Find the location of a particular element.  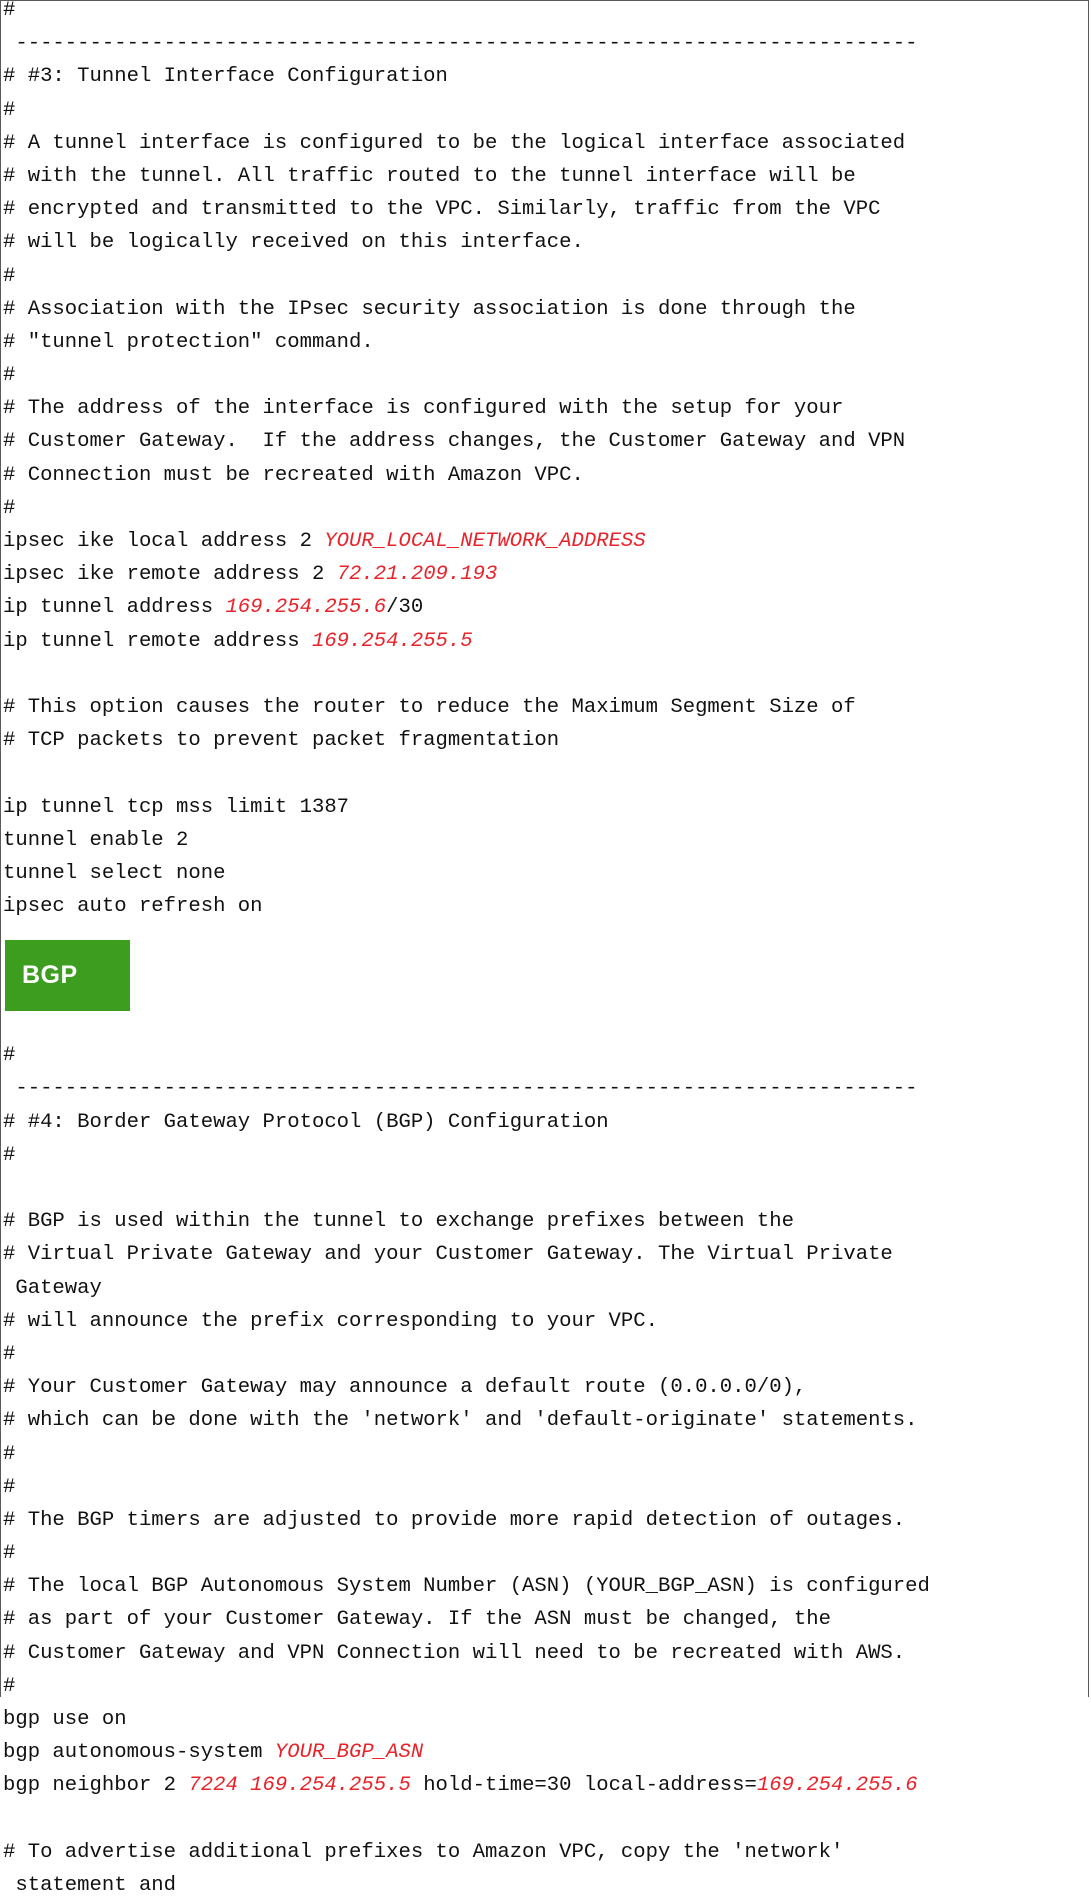

ip-value: 72.21.209.193 is located at coordinates (417, 575).